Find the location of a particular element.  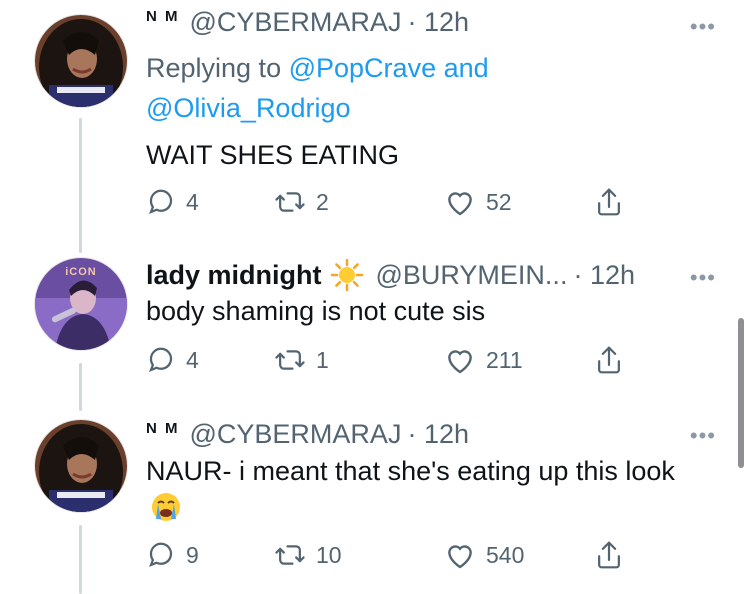

like-count: 540 is located at coordinates (505, 554).